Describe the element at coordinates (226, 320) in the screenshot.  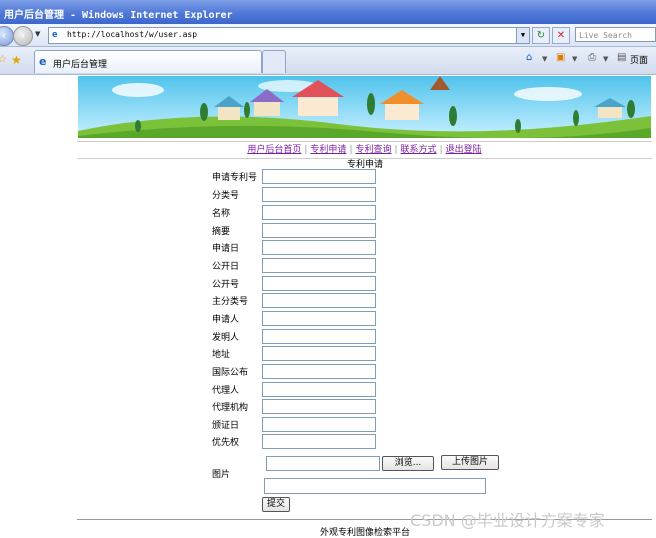
I see `field-label: 申请人` at that location.